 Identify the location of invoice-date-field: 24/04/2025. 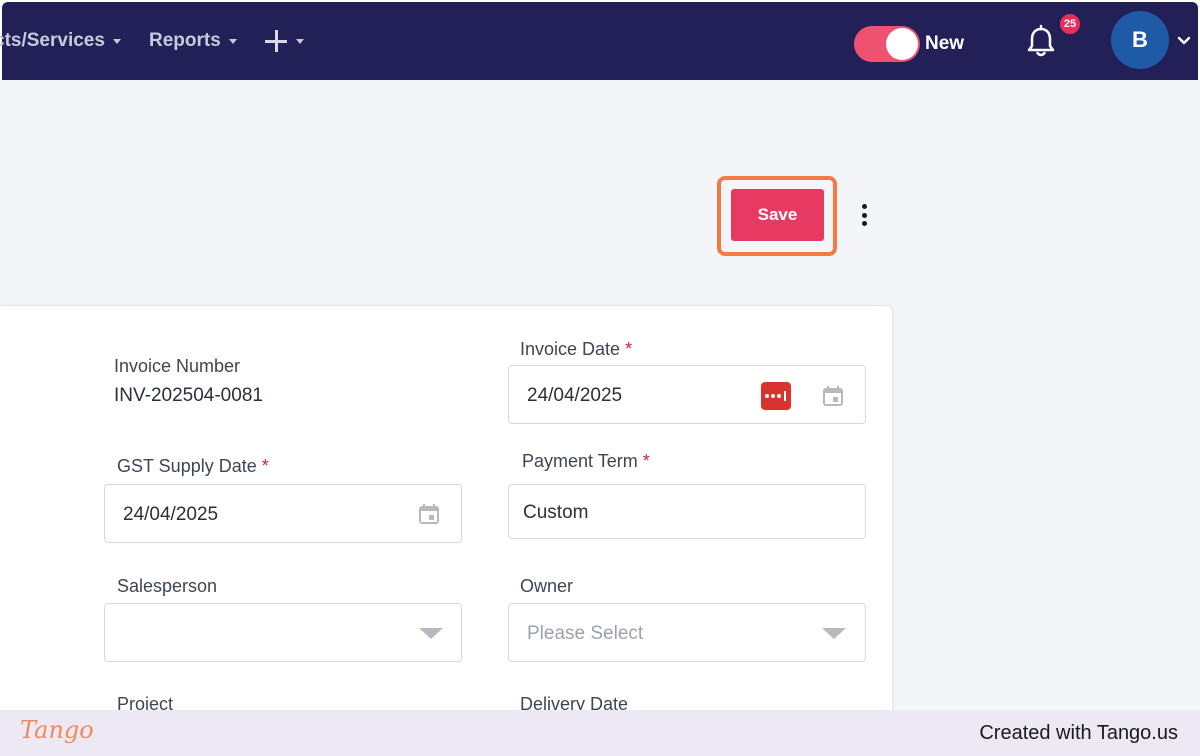
(687, 394).